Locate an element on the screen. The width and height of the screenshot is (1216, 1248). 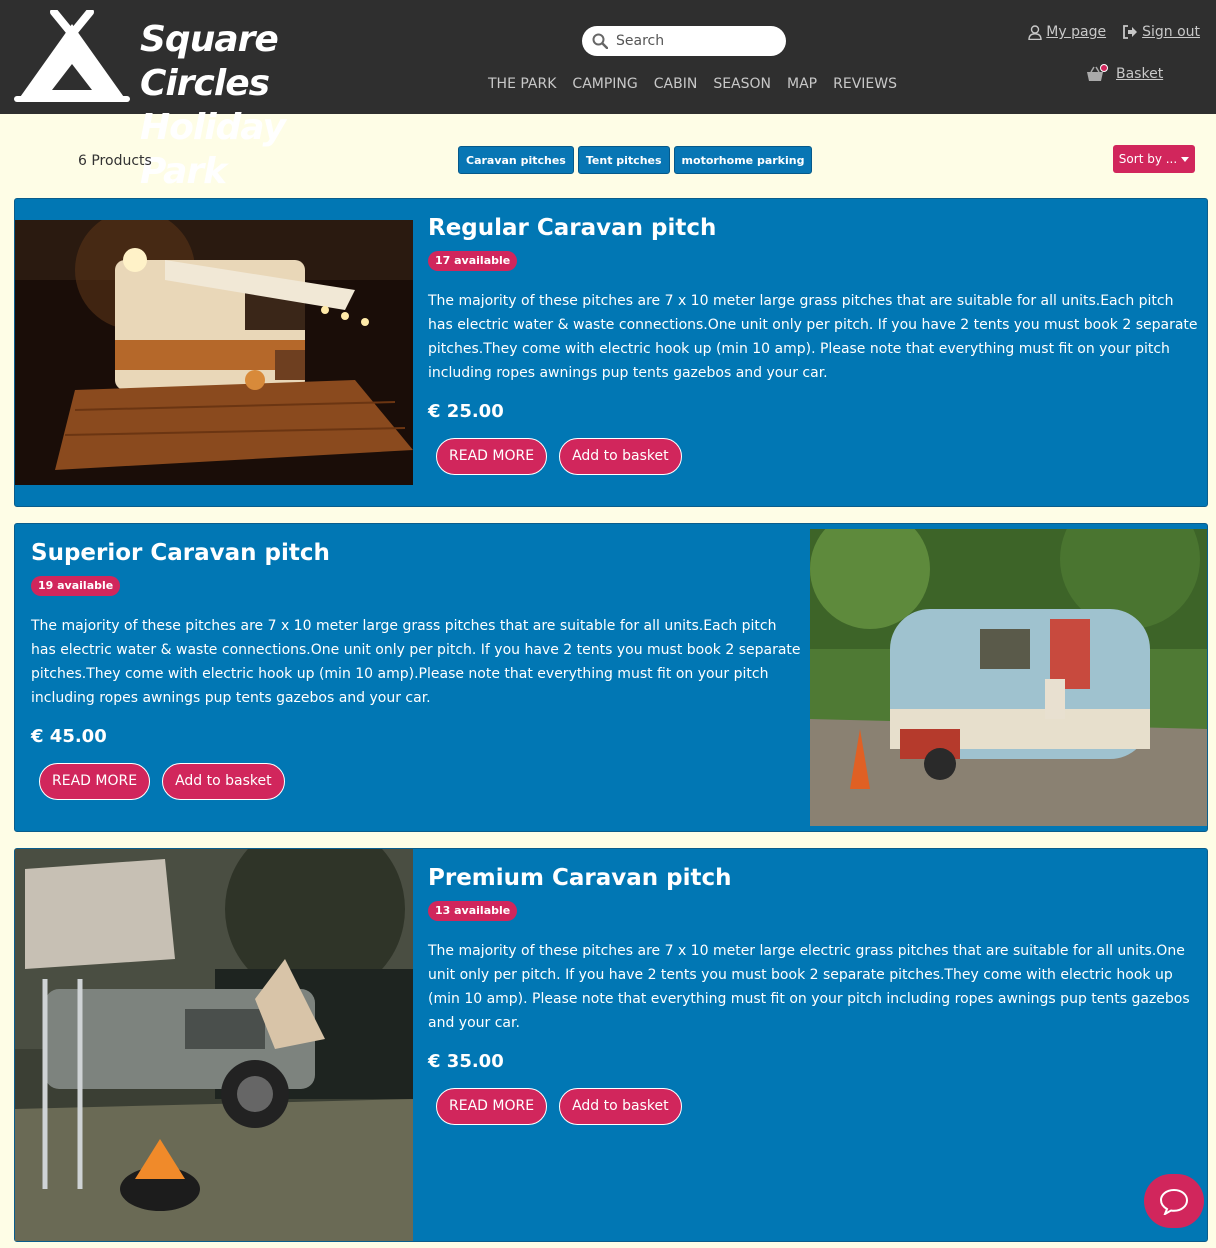
filter-motorhome-parking: motorhome parking is located at coordinates (743, 160).